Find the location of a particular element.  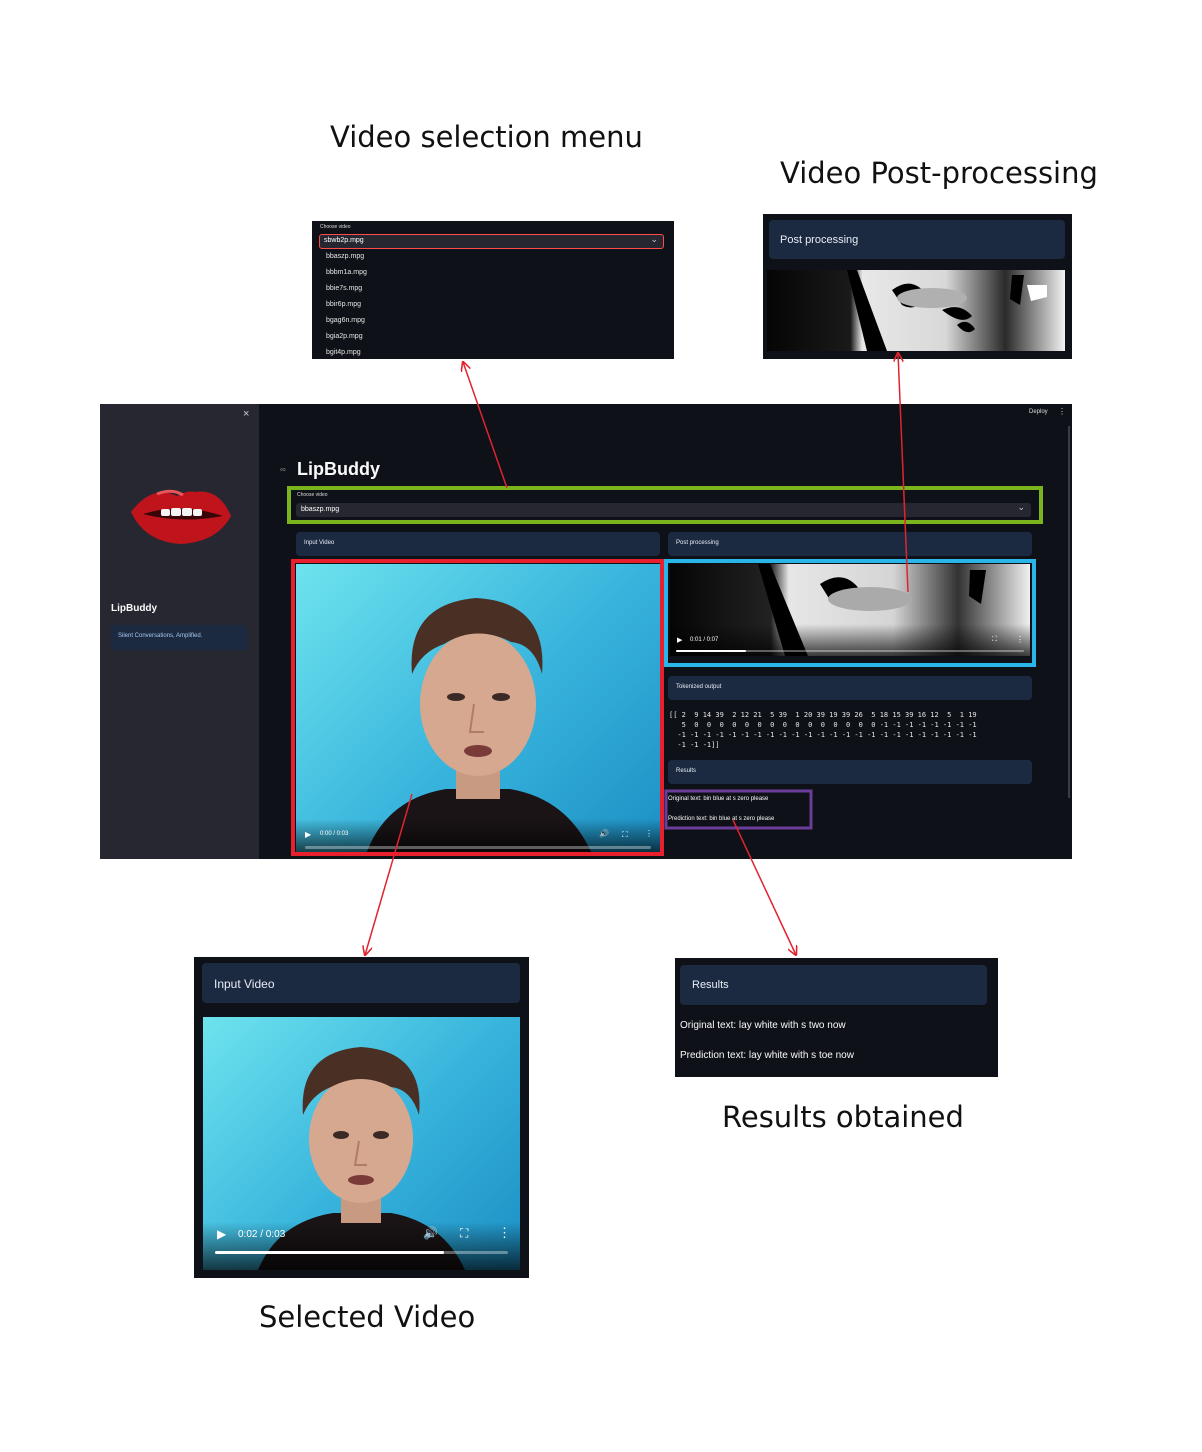

input-video-crop-player: ▶ 0:02 / 0:03 🔊 ⛶ ⋮ is located at coordinates (361, 1143).